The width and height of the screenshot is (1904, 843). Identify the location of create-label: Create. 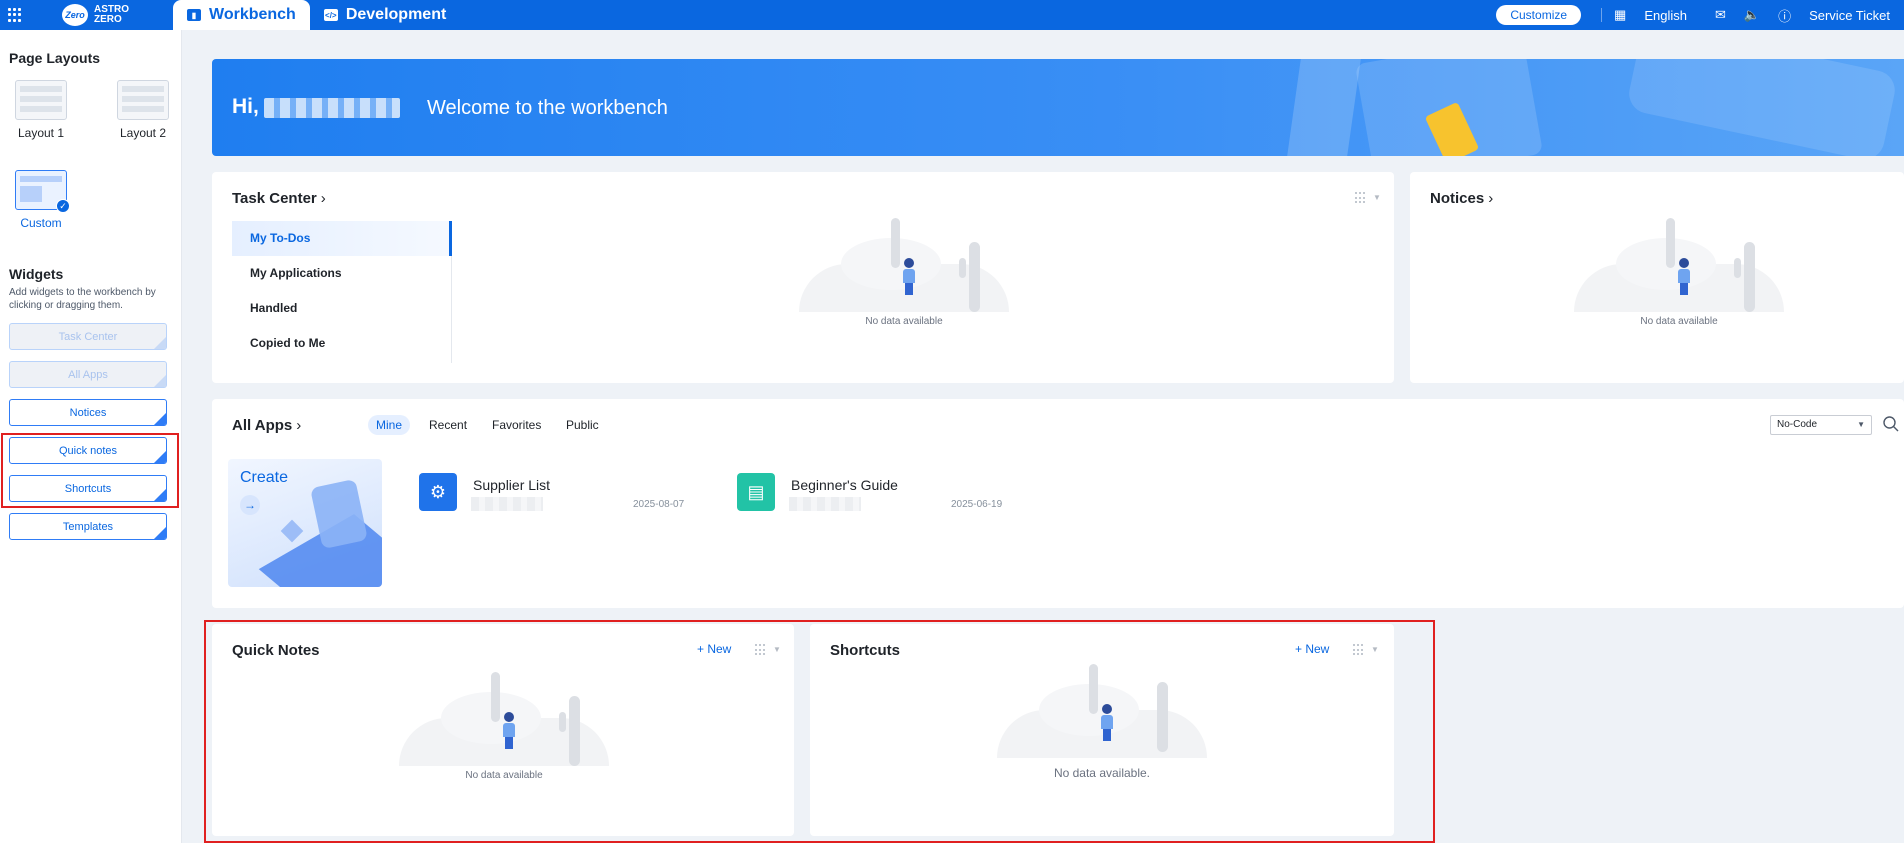
(264, 477).